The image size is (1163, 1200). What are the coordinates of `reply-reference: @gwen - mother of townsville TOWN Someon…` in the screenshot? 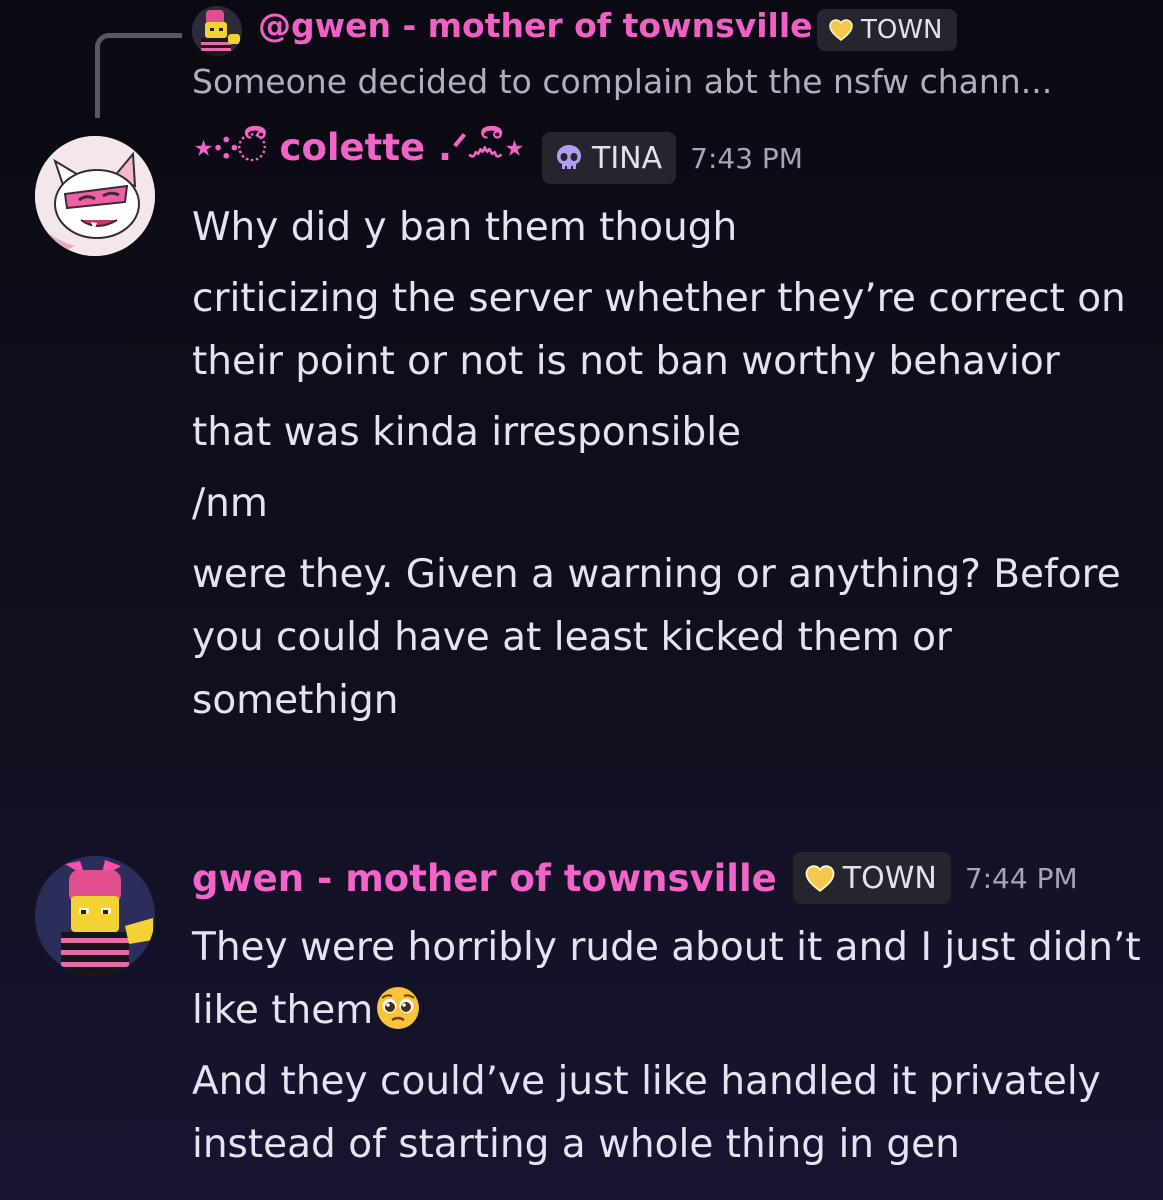 It's located at (625, 59).